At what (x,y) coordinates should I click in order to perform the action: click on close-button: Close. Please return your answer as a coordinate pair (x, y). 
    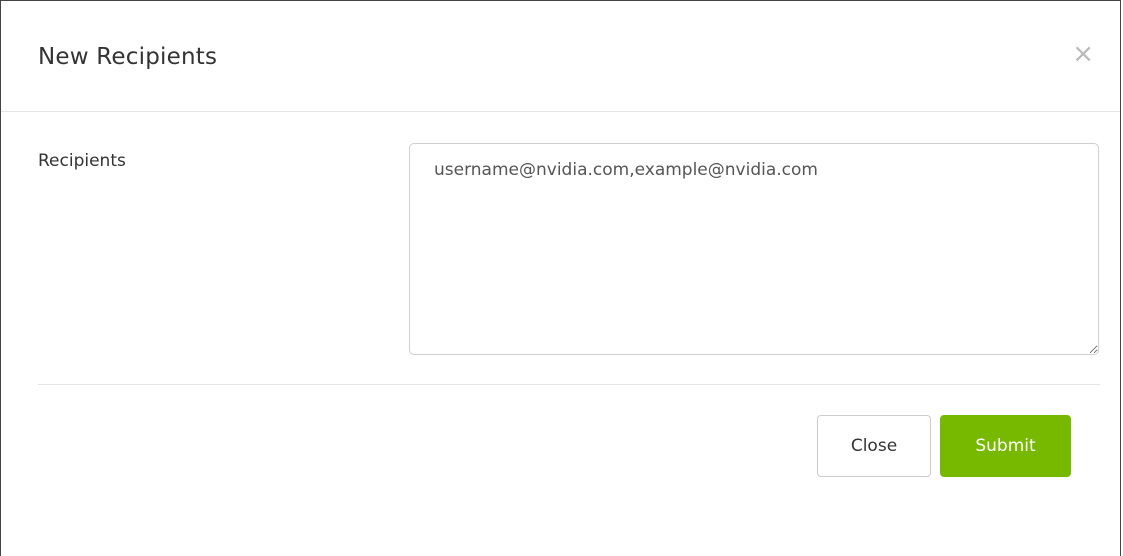
    Looking at the image, I should click on (874, 446).